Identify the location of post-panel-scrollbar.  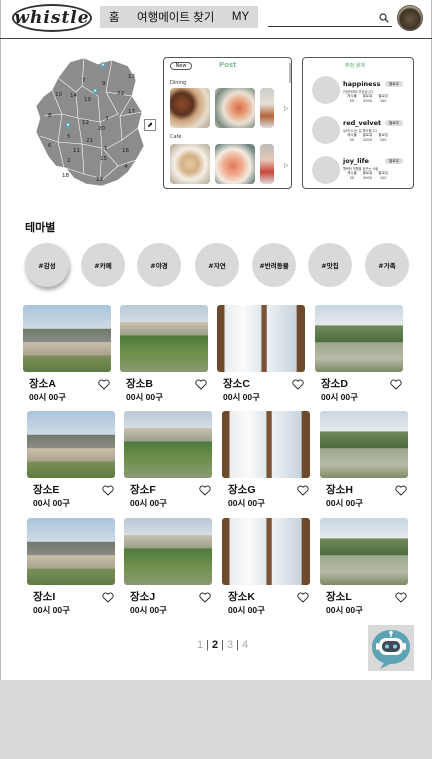
(290, 73).